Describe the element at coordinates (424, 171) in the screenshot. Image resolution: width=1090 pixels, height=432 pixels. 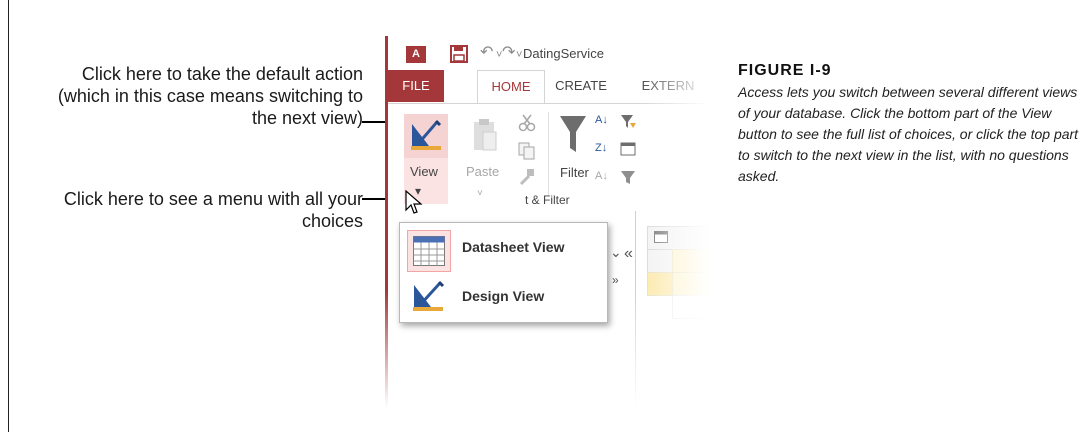
I see `view-button-label: View` at that location.